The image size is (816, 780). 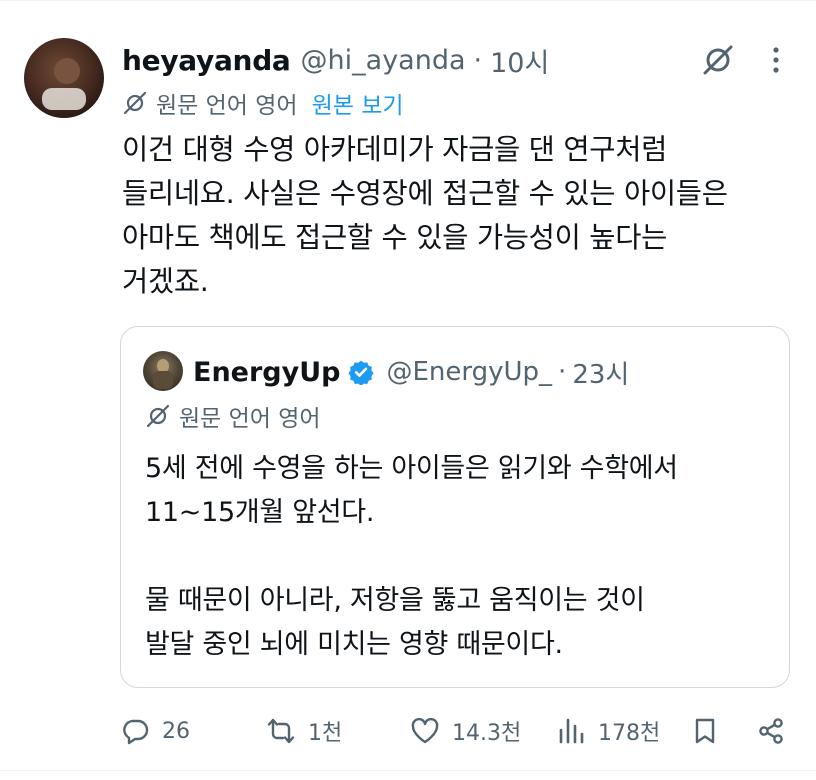 I want to click on bookmark-icon, so click(x=705, y=731).